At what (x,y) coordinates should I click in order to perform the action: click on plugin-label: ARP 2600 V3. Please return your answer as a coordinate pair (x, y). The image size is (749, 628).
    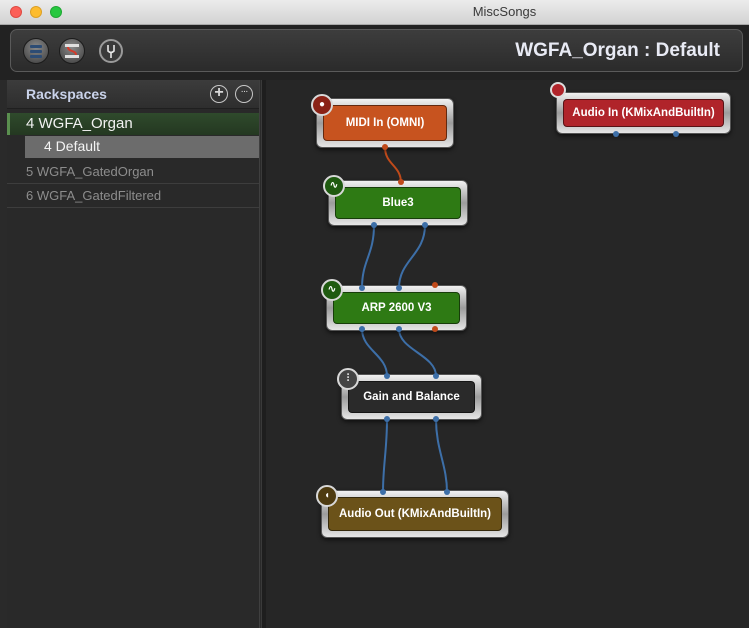
    Looking at the image, I should click on (396, 308).